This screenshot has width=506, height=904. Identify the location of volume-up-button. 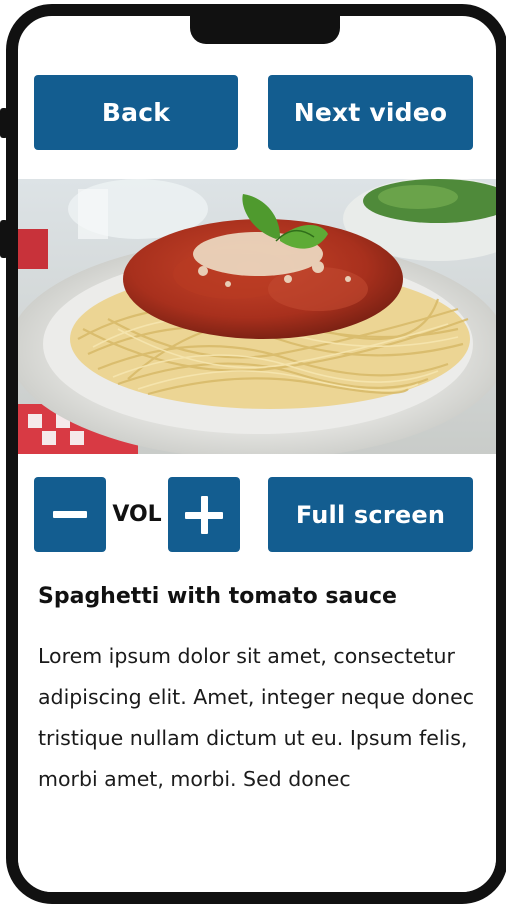
(204, 514).